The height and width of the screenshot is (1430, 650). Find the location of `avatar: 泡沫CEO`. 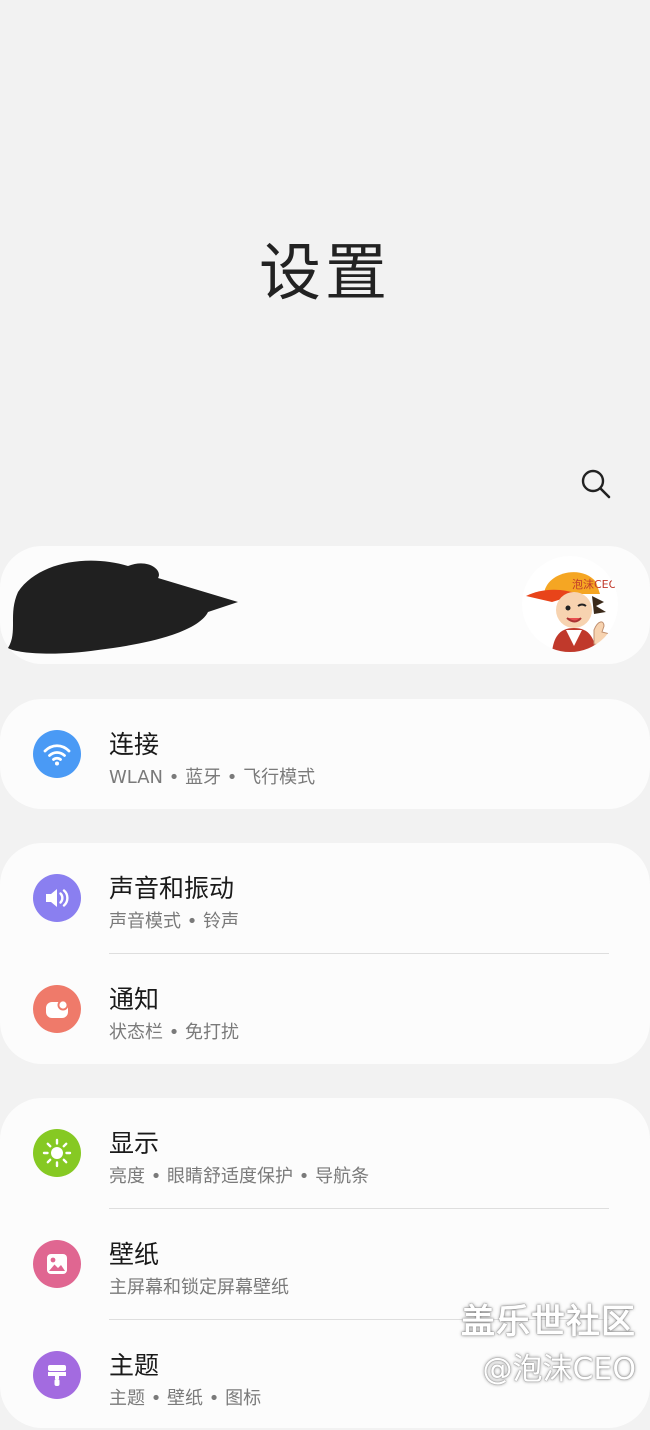

avatar: 泡沫CEO is located at coordinates (570, 604).